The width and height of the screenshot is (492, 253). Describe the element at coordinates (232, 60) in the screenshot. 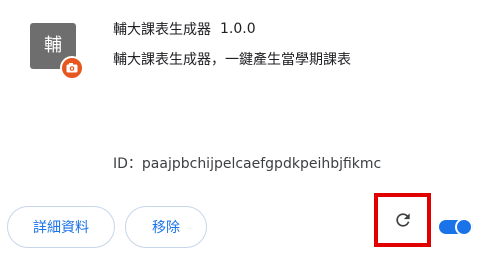

I see `extension-description: 輔大課表生成器，一鍵產生當學期課表` at that location.